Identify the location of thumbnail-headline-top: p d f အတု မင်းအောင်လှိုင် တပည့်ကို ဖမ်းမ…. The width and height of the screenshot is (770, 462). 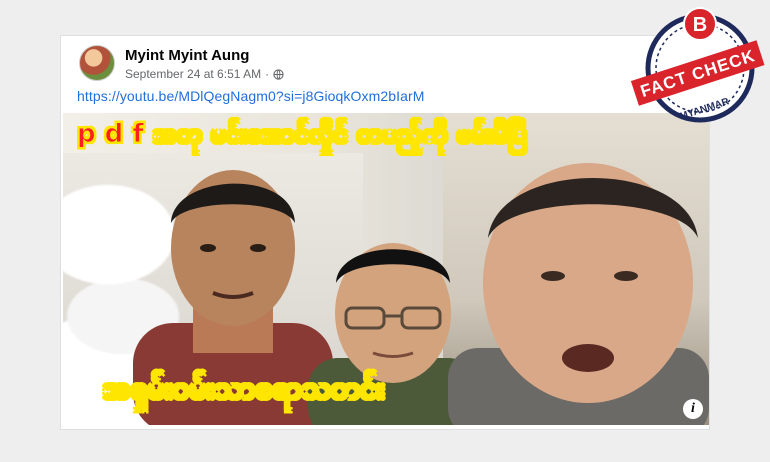
(302, 134).